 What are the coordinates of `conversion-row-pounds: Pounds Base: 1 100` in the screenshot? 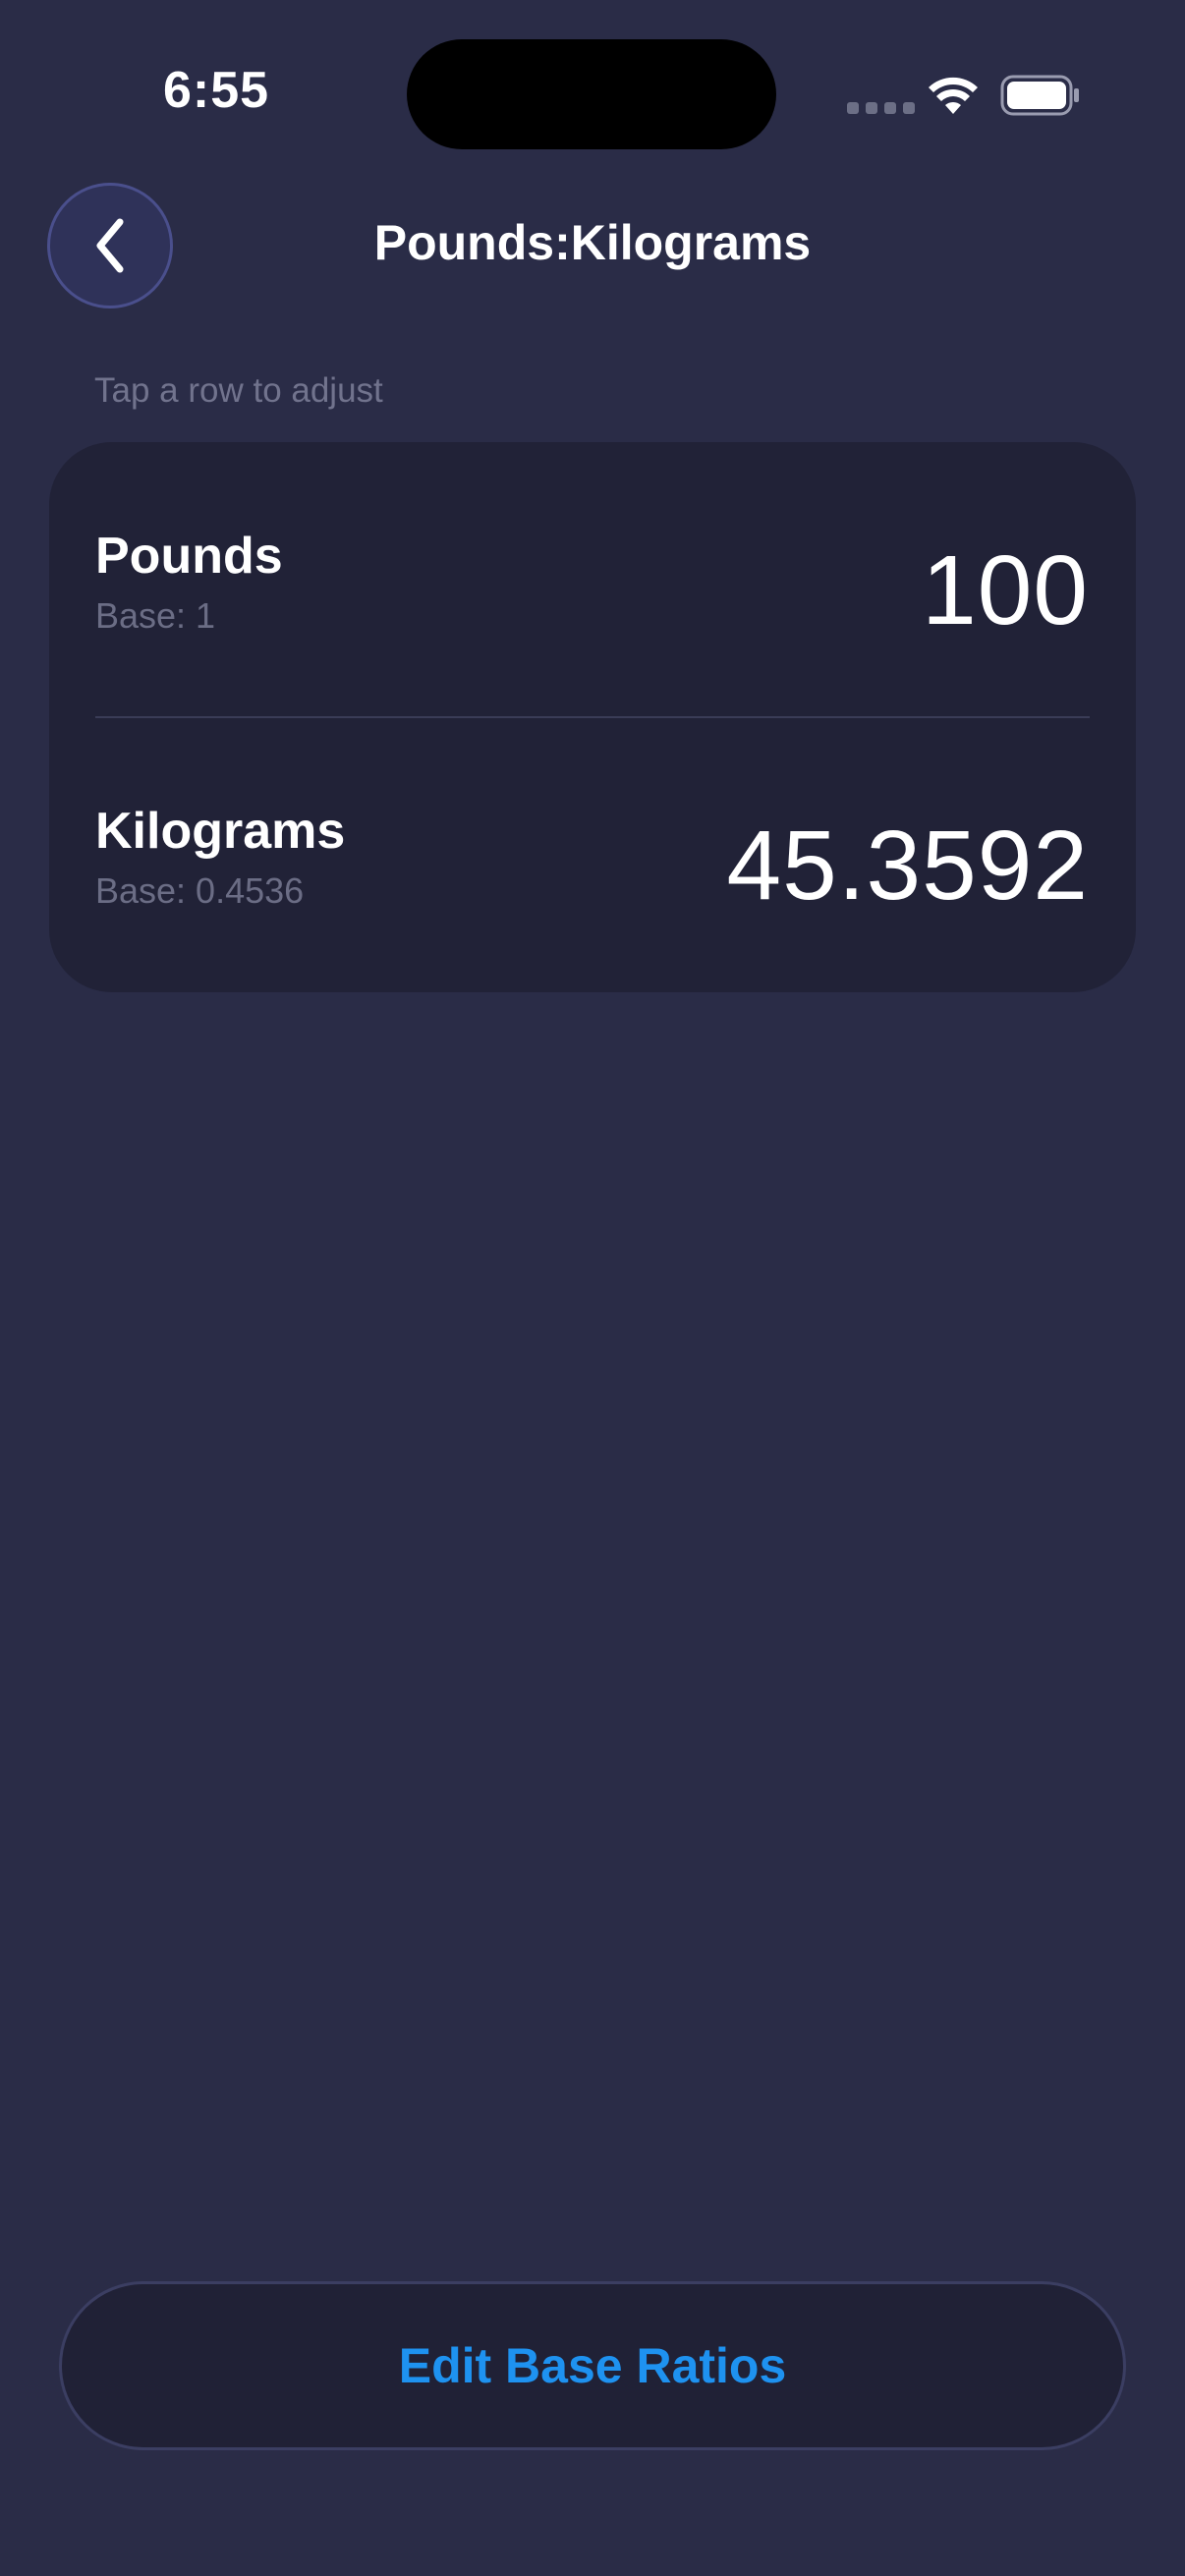 It's located at (592, 578).